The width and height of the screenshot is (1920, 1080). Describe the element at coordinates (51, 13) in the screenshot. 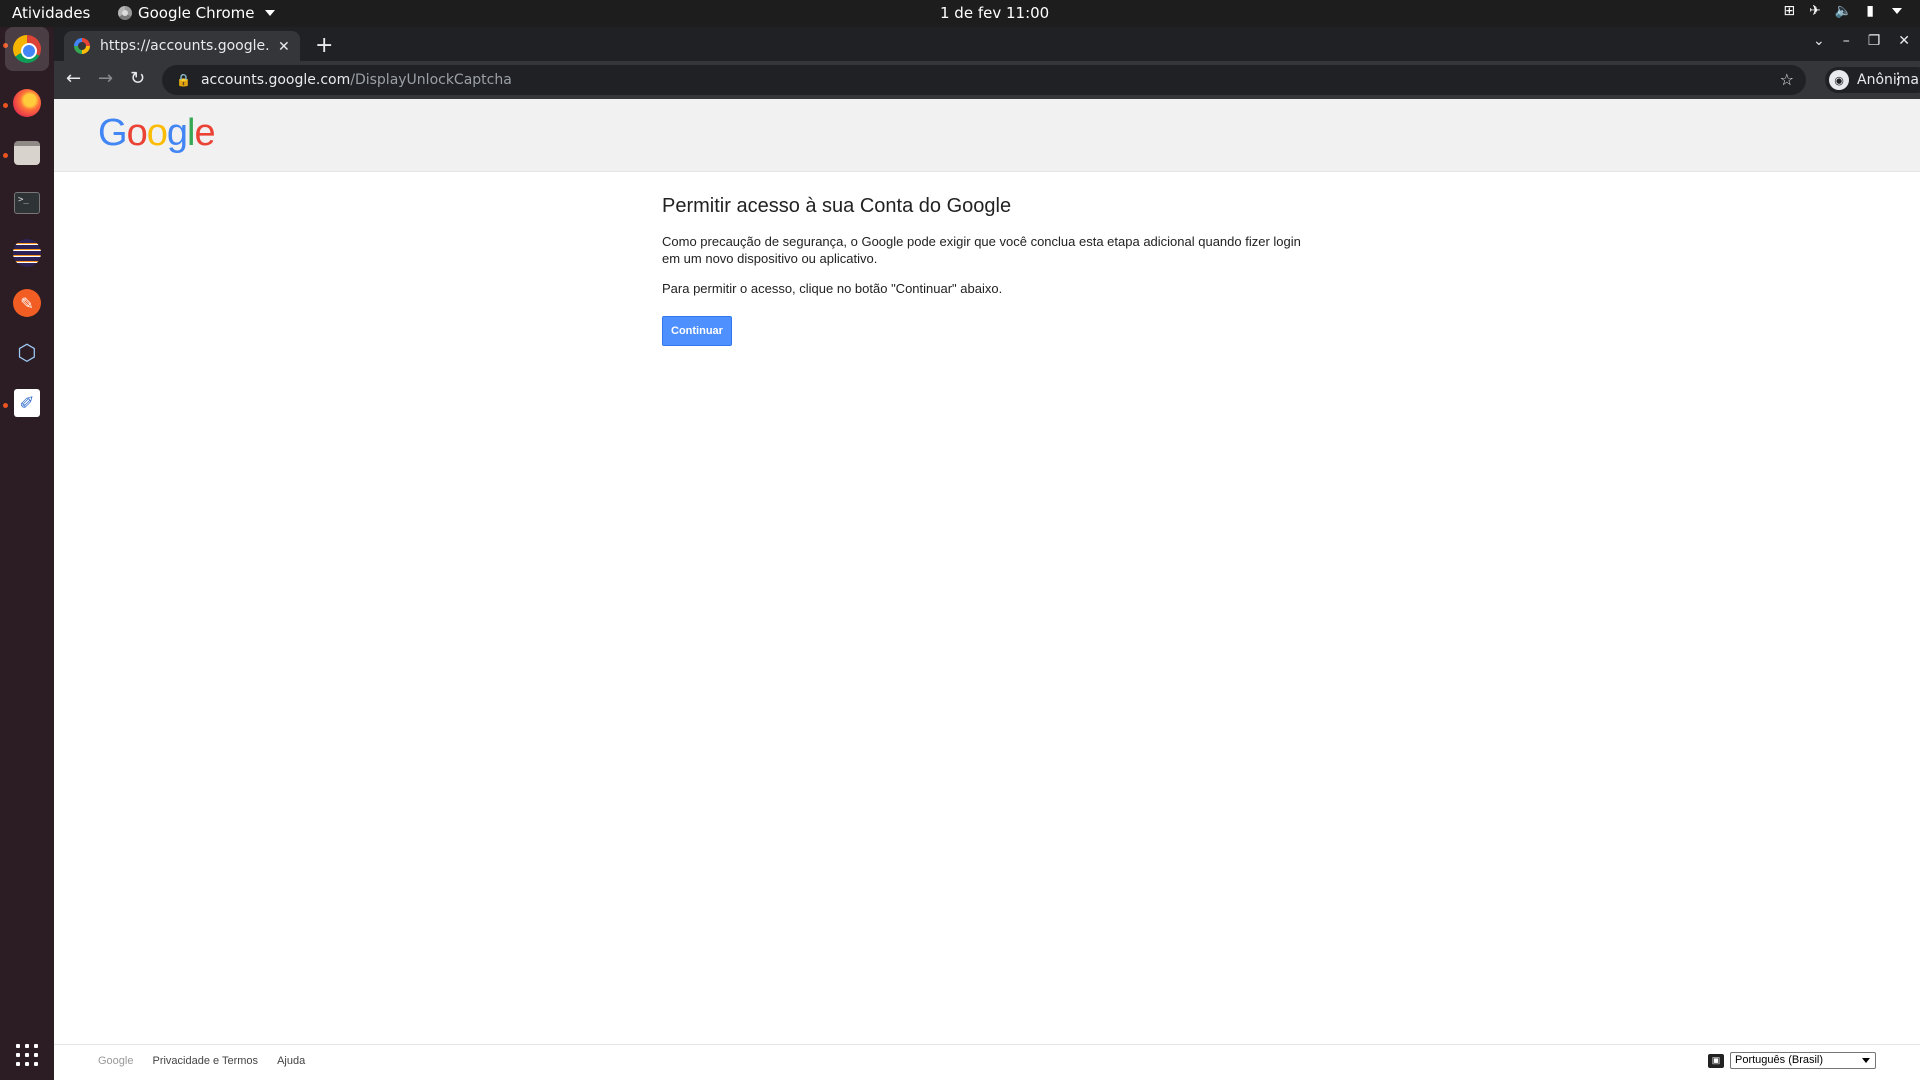

I see `activities-button: Atividades` at that location.